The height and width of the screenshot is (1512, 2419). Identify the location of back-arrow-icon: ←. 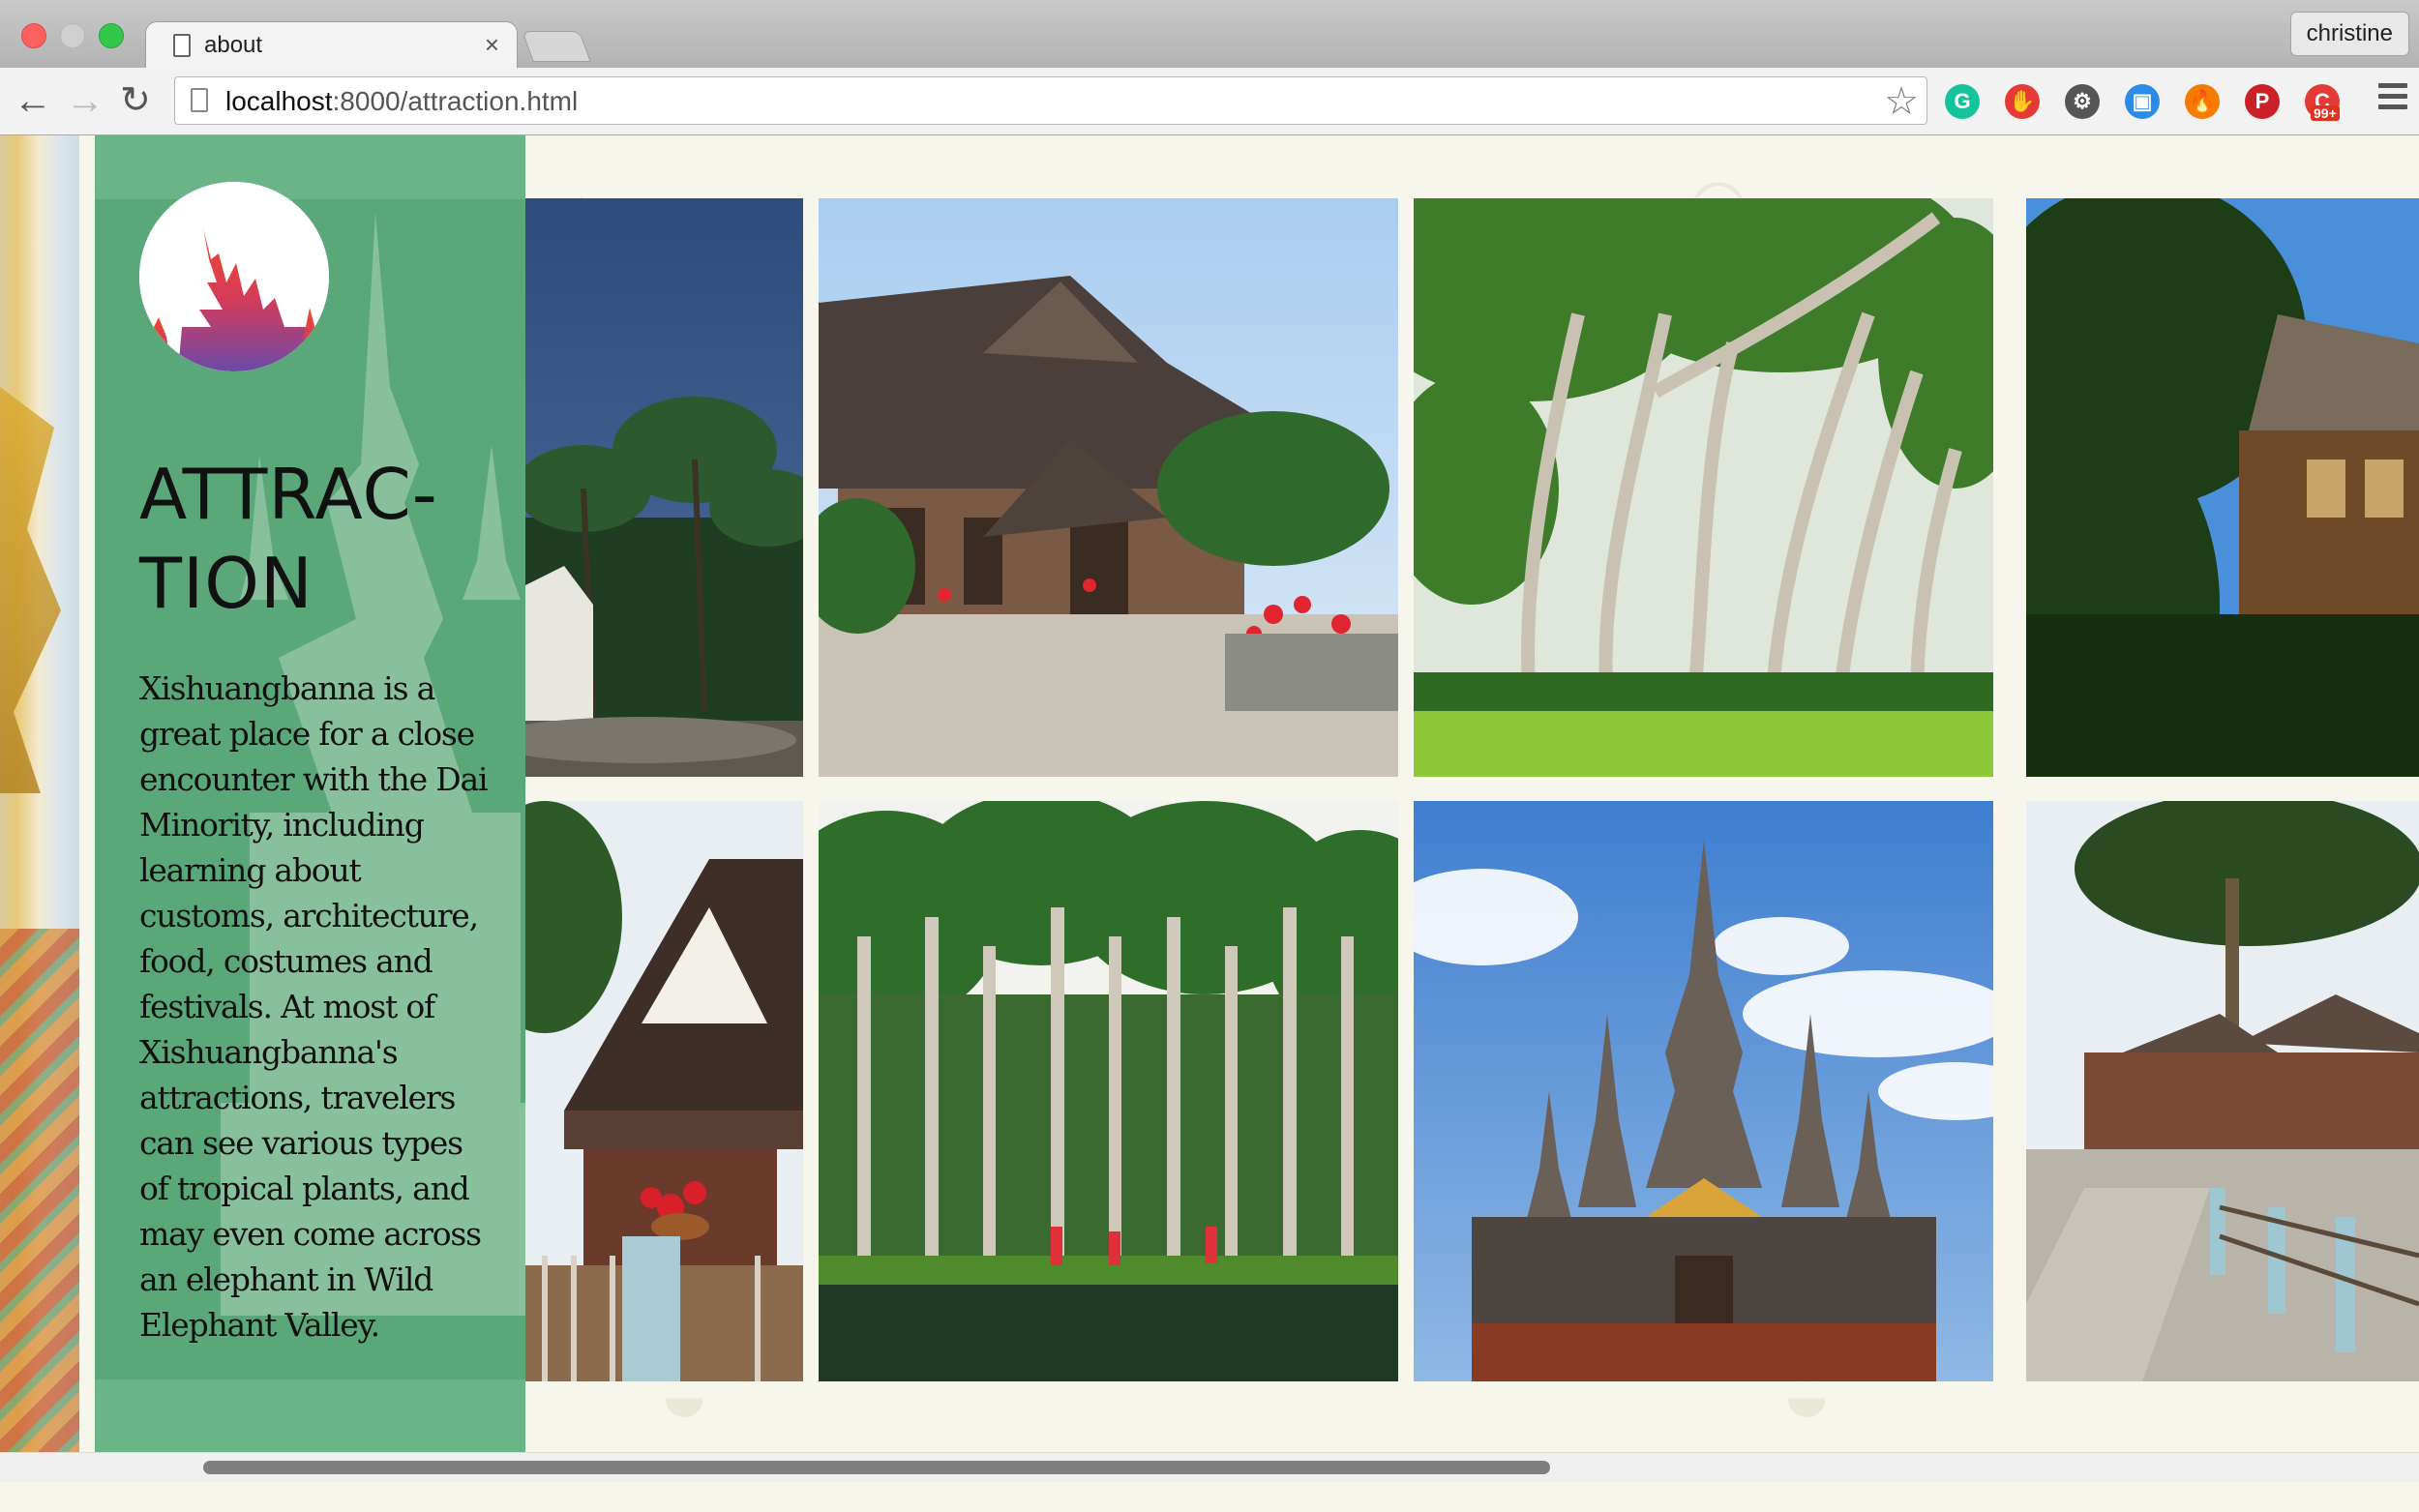
(33, 101).